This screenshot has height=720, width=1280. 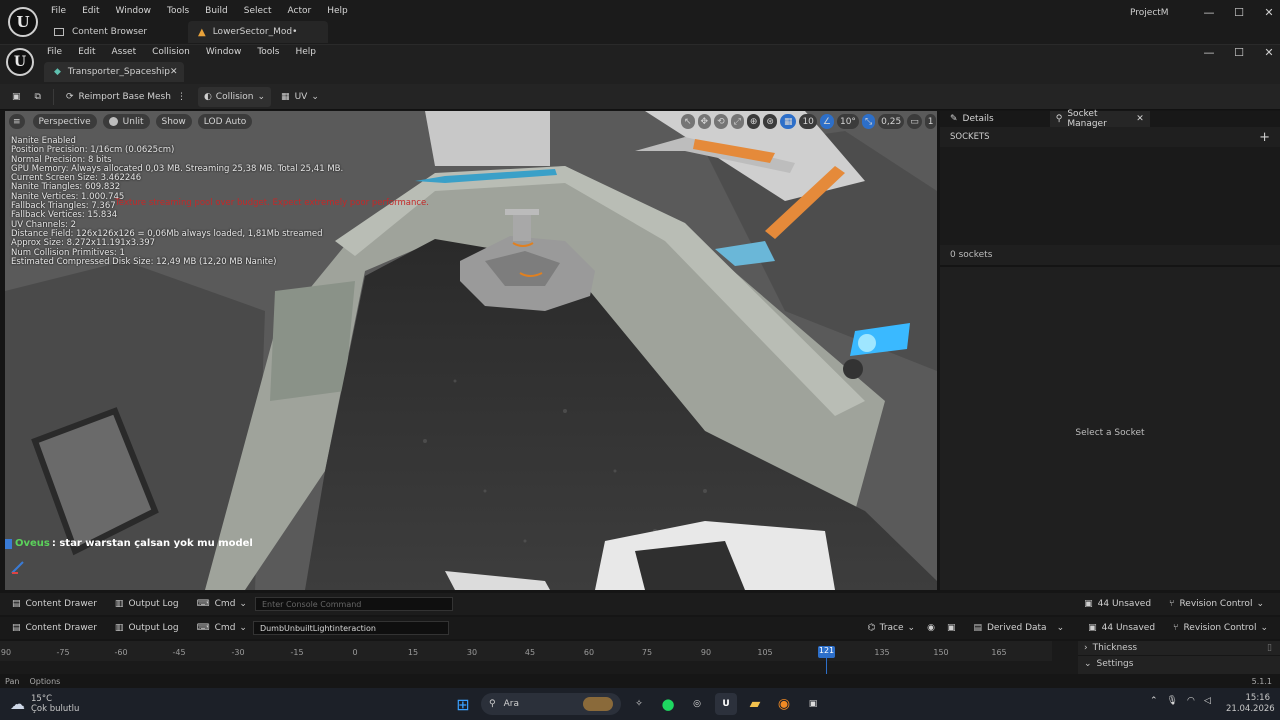 What do you see at coordinates (753, 121) in the screenshot?
I see `world-space-icon: ⊕` at bounding box center [753, 121].